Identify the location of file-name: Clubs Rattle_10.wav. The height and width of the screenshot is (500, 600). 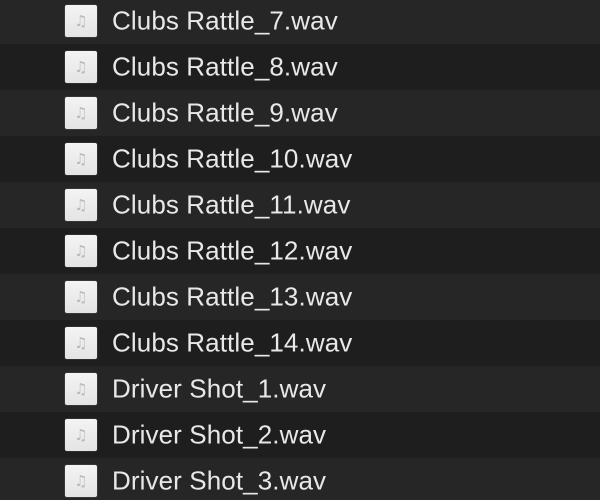
(232, 158).